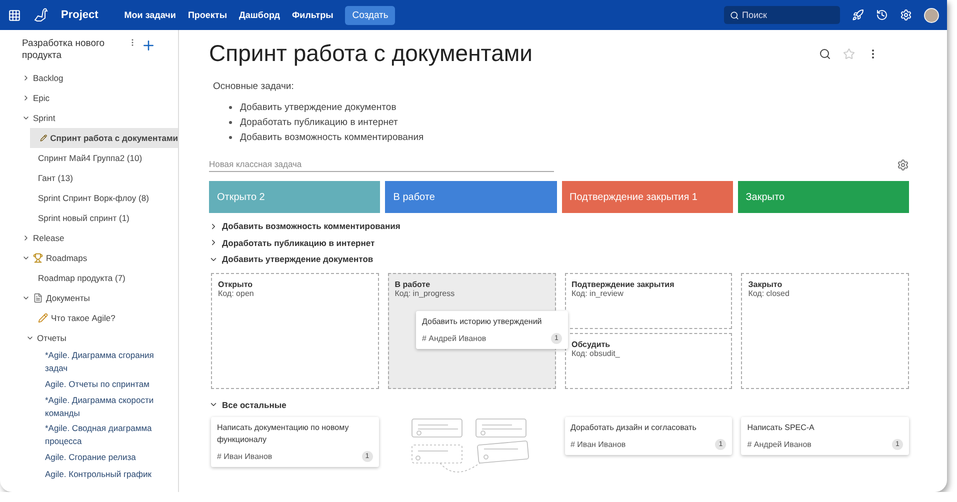 The image size is (957, 502). Describe the element at coordinates (89, 198) in the screenshot. I see `sidebar-item: Sprint Спринт Ворк-флоу (8)` at that location.